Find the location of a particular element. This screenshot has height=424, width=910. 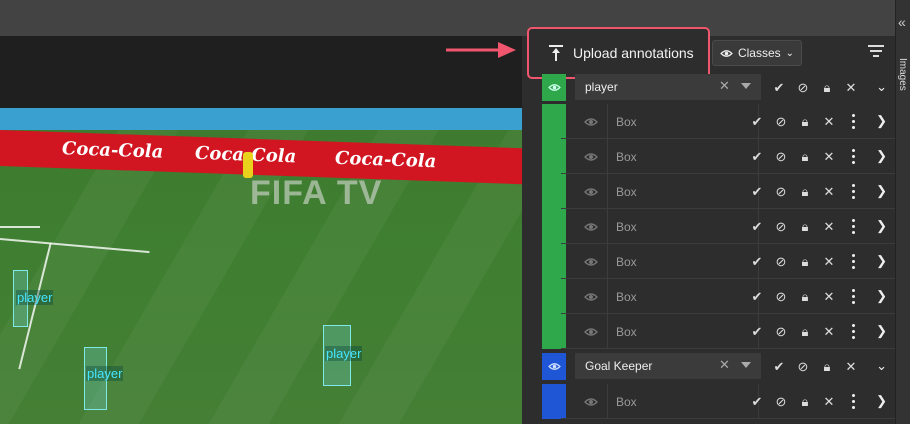

ad-text: Coca-Cola is located at coordinates (386, 160).